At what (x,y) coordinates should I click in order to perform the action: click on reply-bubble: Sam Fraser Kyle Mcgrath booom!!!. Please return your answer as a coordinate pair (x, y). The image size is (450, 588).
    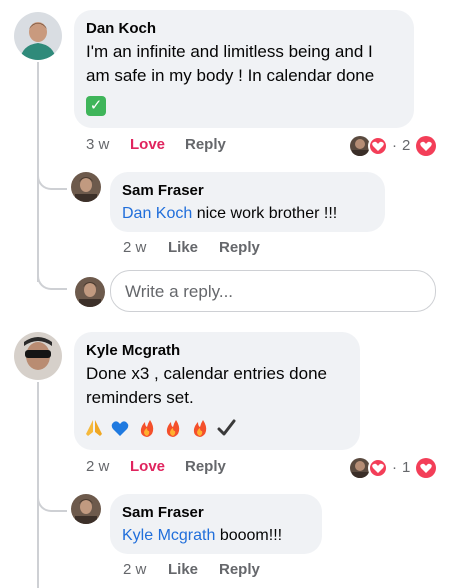
    Looking at the image, I should click on (216, 524).